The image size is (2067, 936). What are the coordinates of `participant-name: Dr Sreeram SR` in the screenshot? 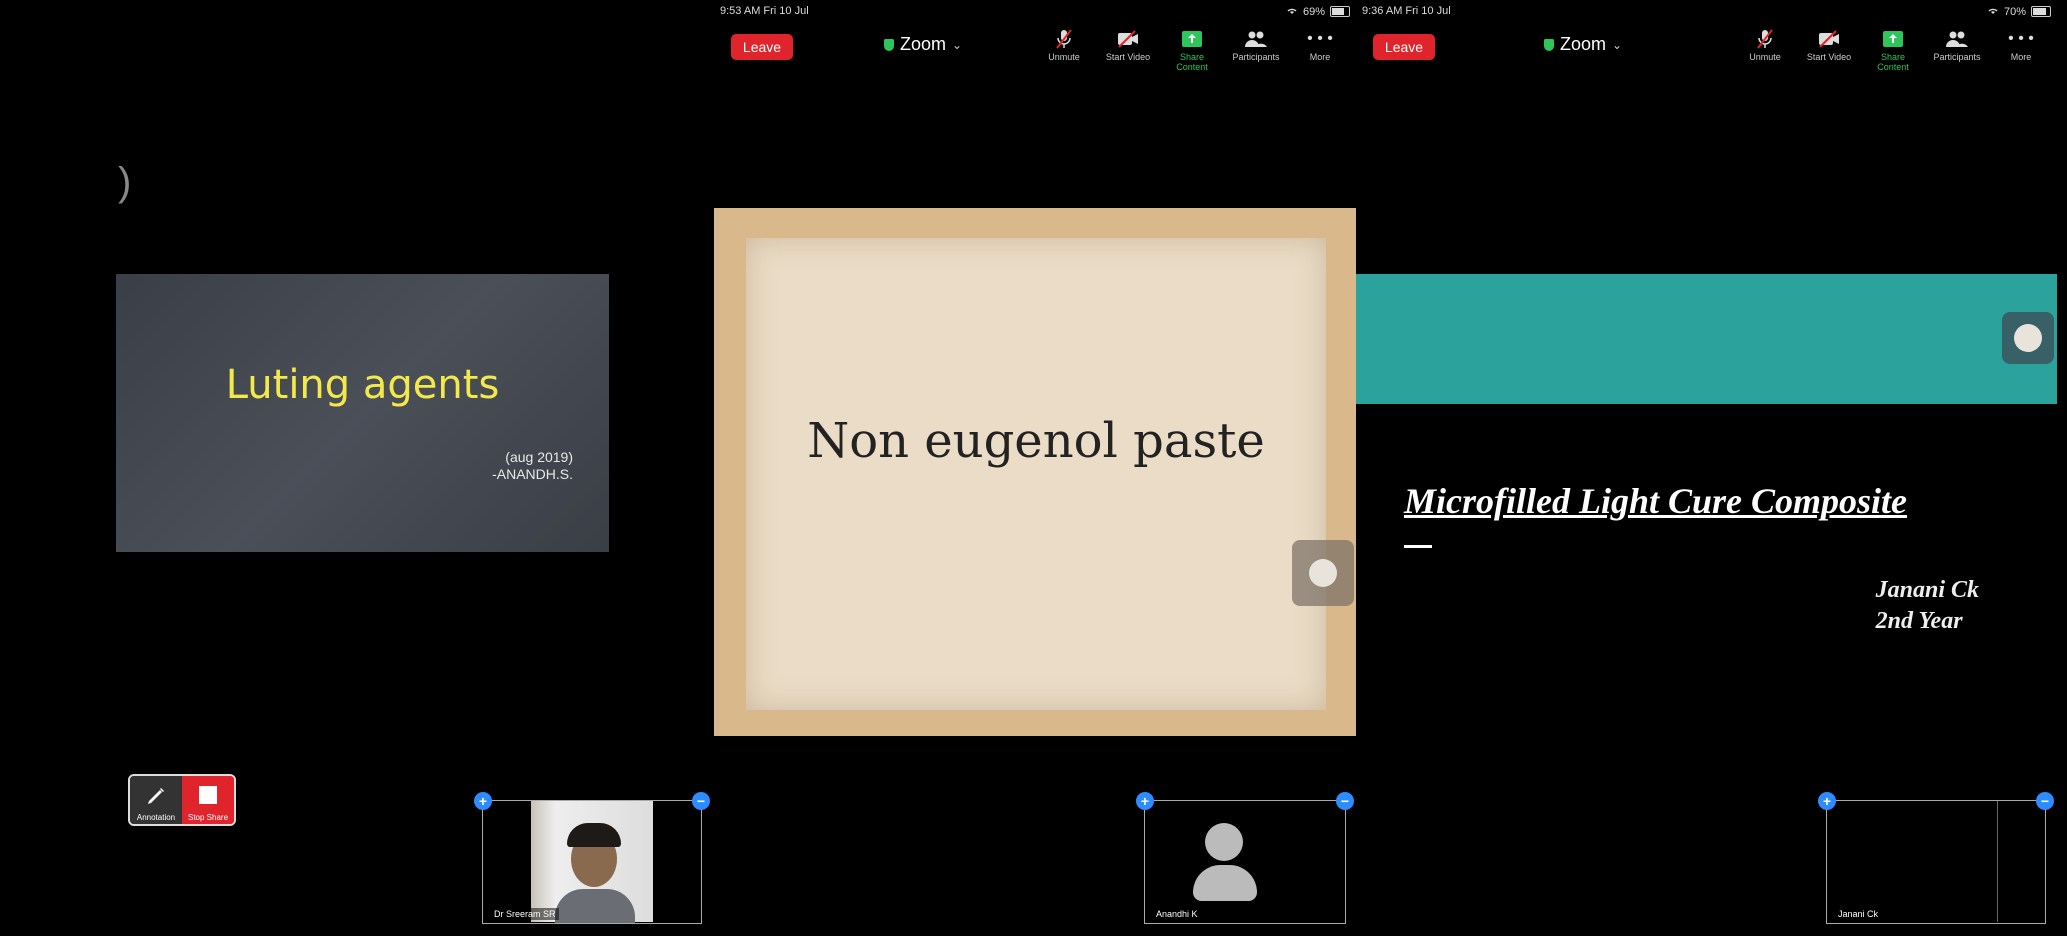 It's located at (525, 914).